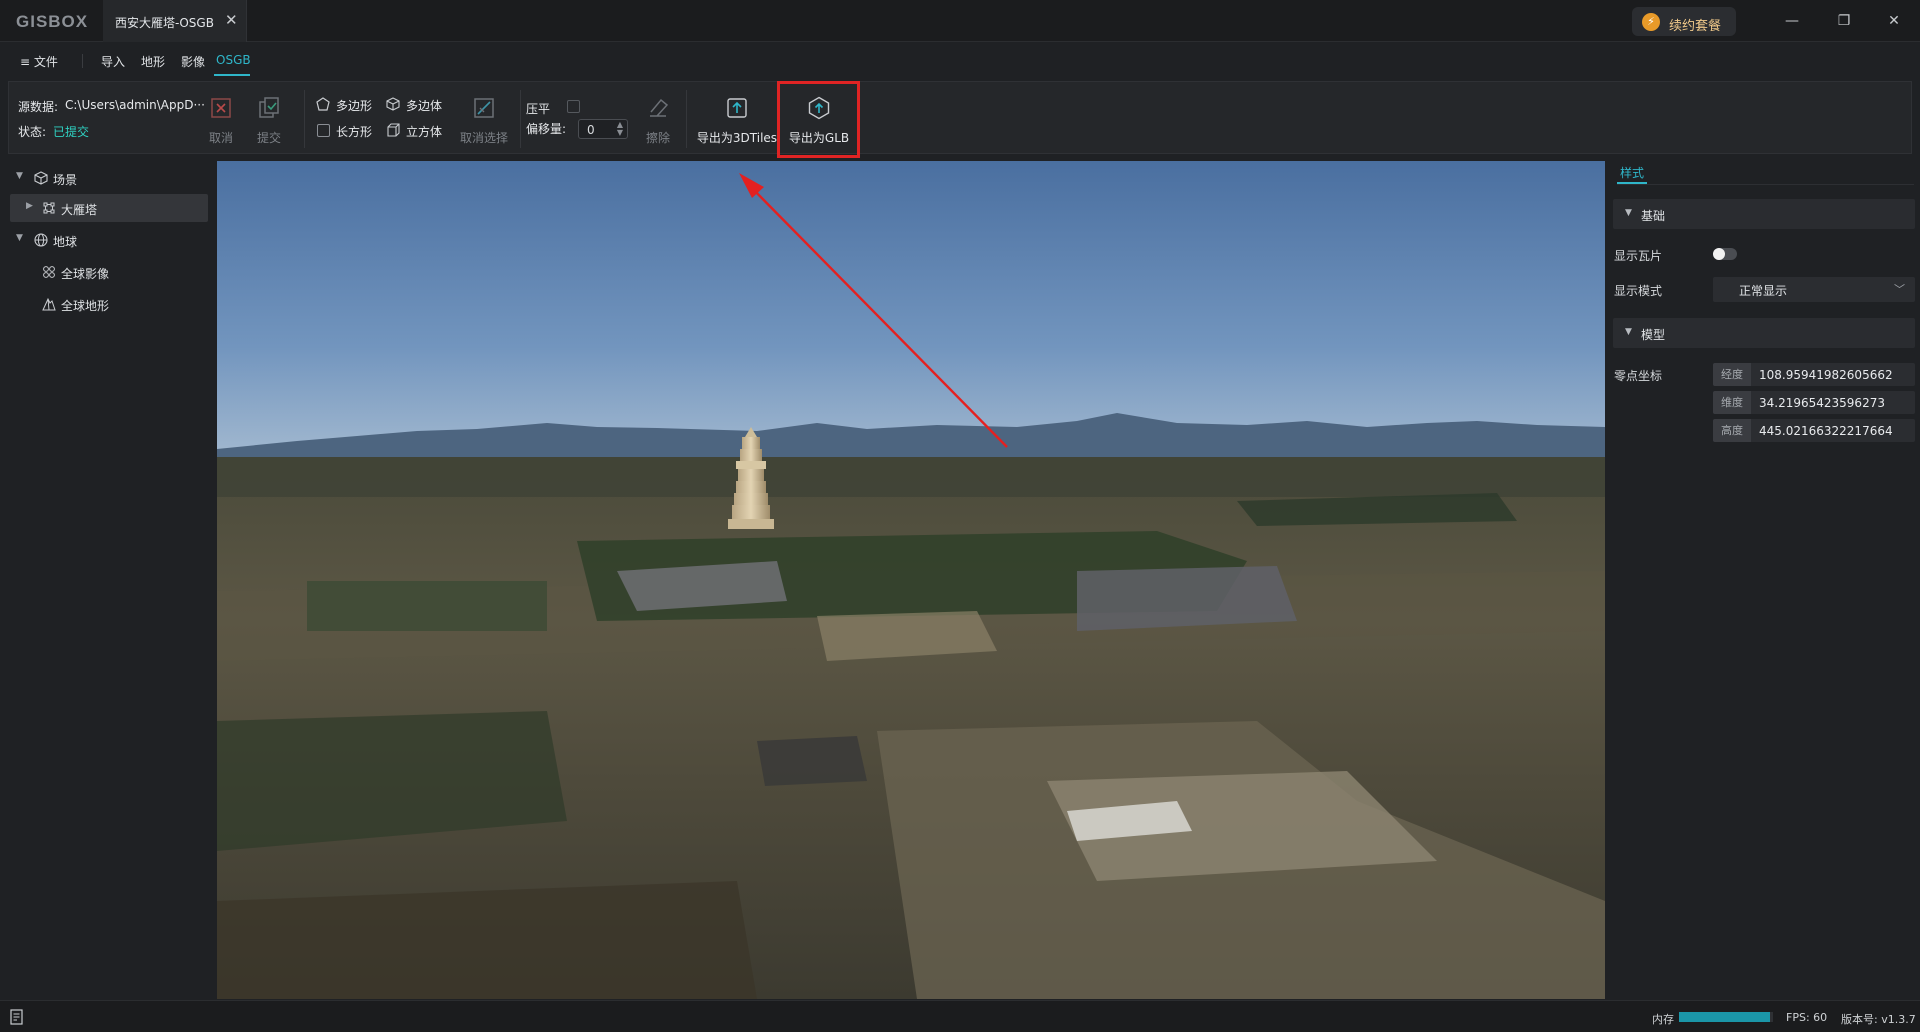 This screenshot has width=1920, height=1032. I want to click on model-layer-icon, so click(49, 208).